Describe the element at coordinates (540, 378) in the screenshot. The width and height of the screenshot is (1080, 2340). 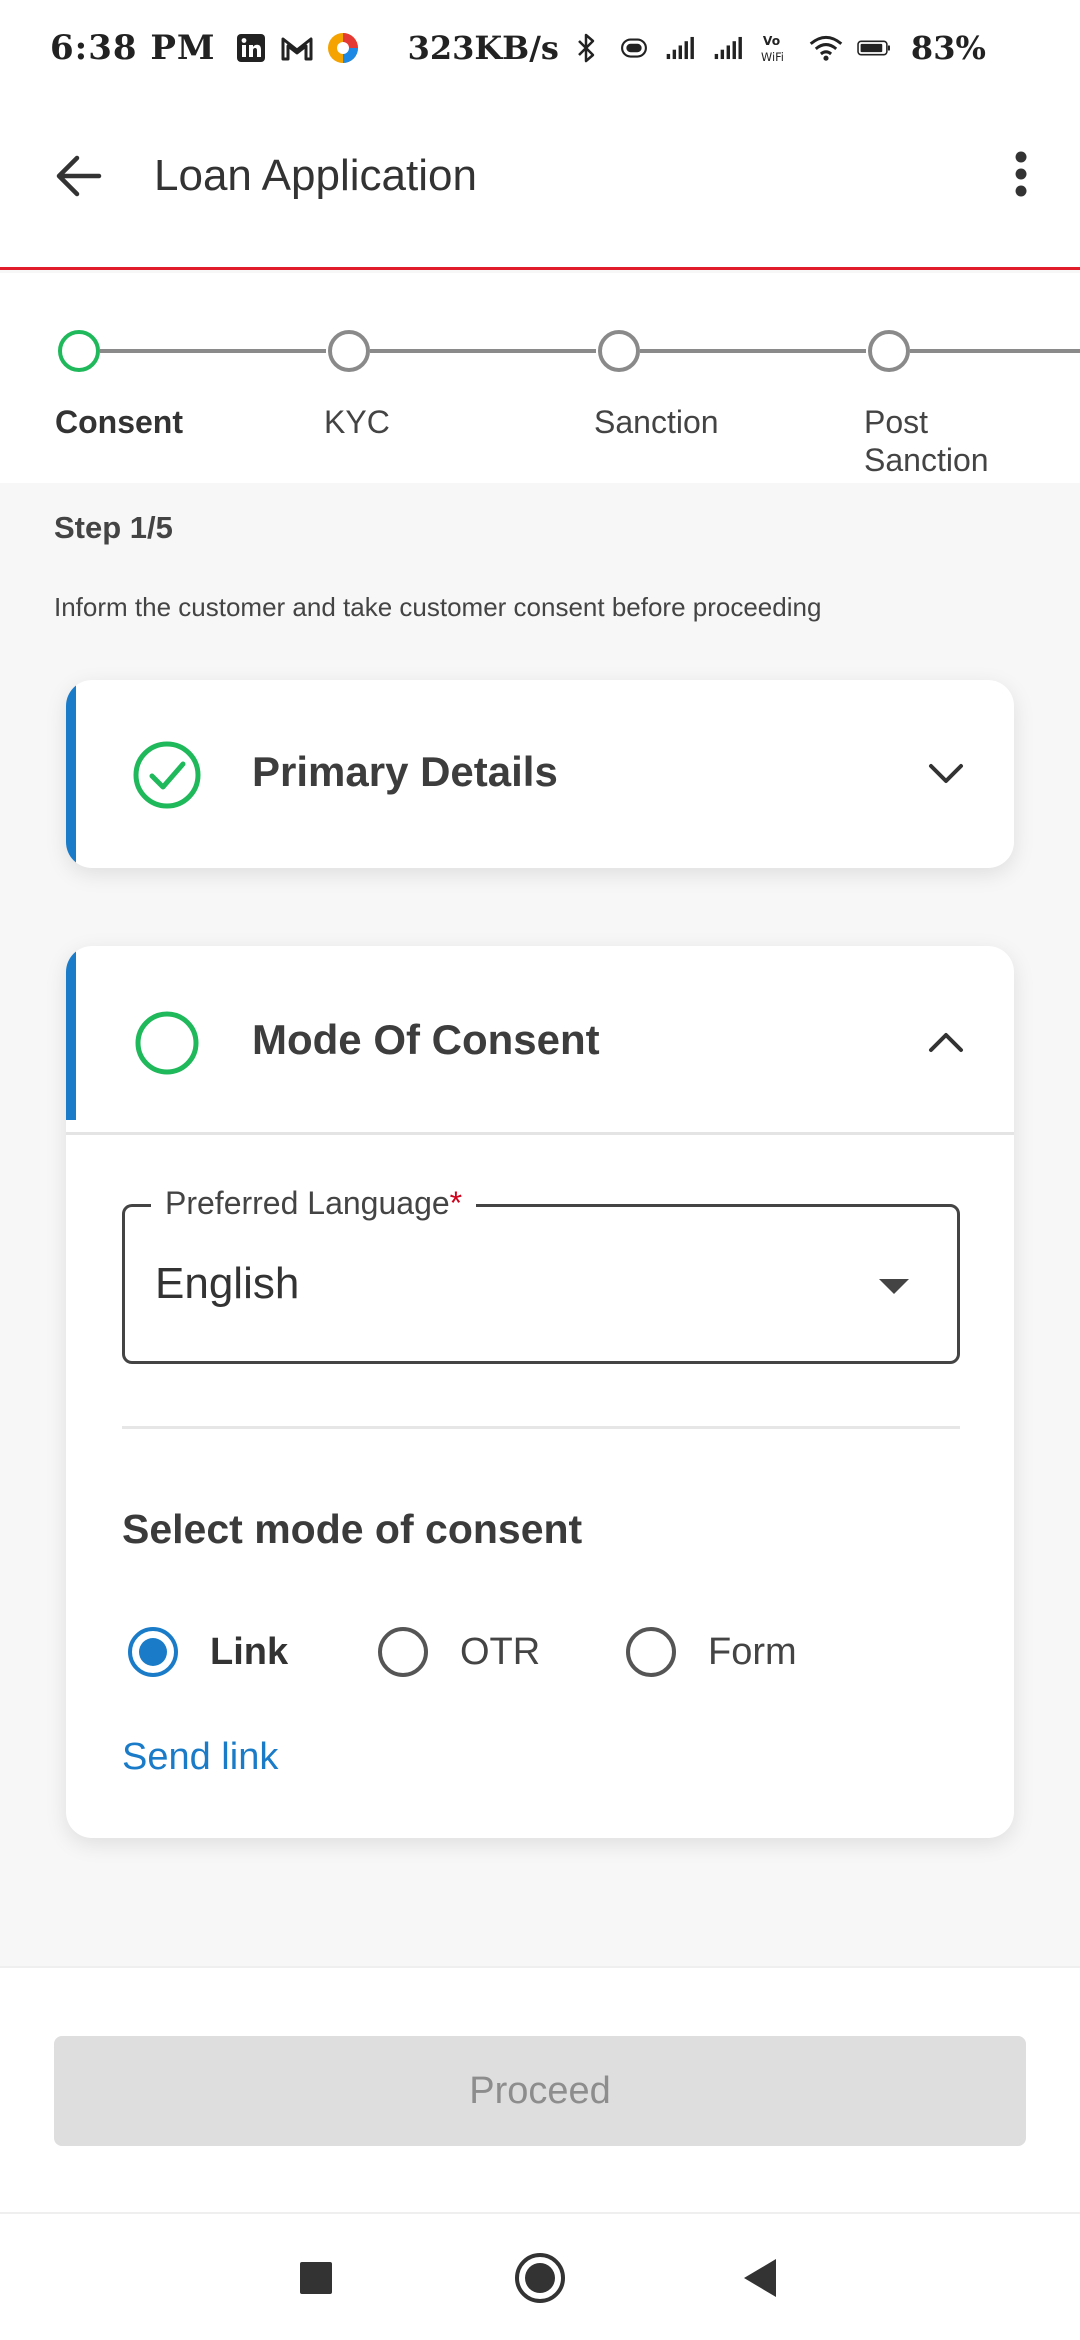
I see `progress-stepper: Consent KYC Sanction Post Sanction` at that location.